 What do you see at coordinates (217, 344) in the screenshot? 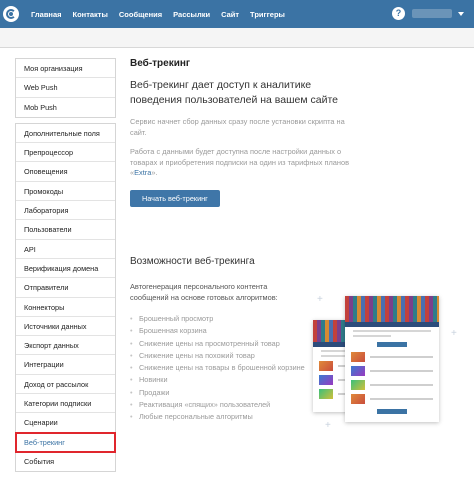
I see `list-item: Снижение цены на просмотренный товар` at bounding box center [217, 344].